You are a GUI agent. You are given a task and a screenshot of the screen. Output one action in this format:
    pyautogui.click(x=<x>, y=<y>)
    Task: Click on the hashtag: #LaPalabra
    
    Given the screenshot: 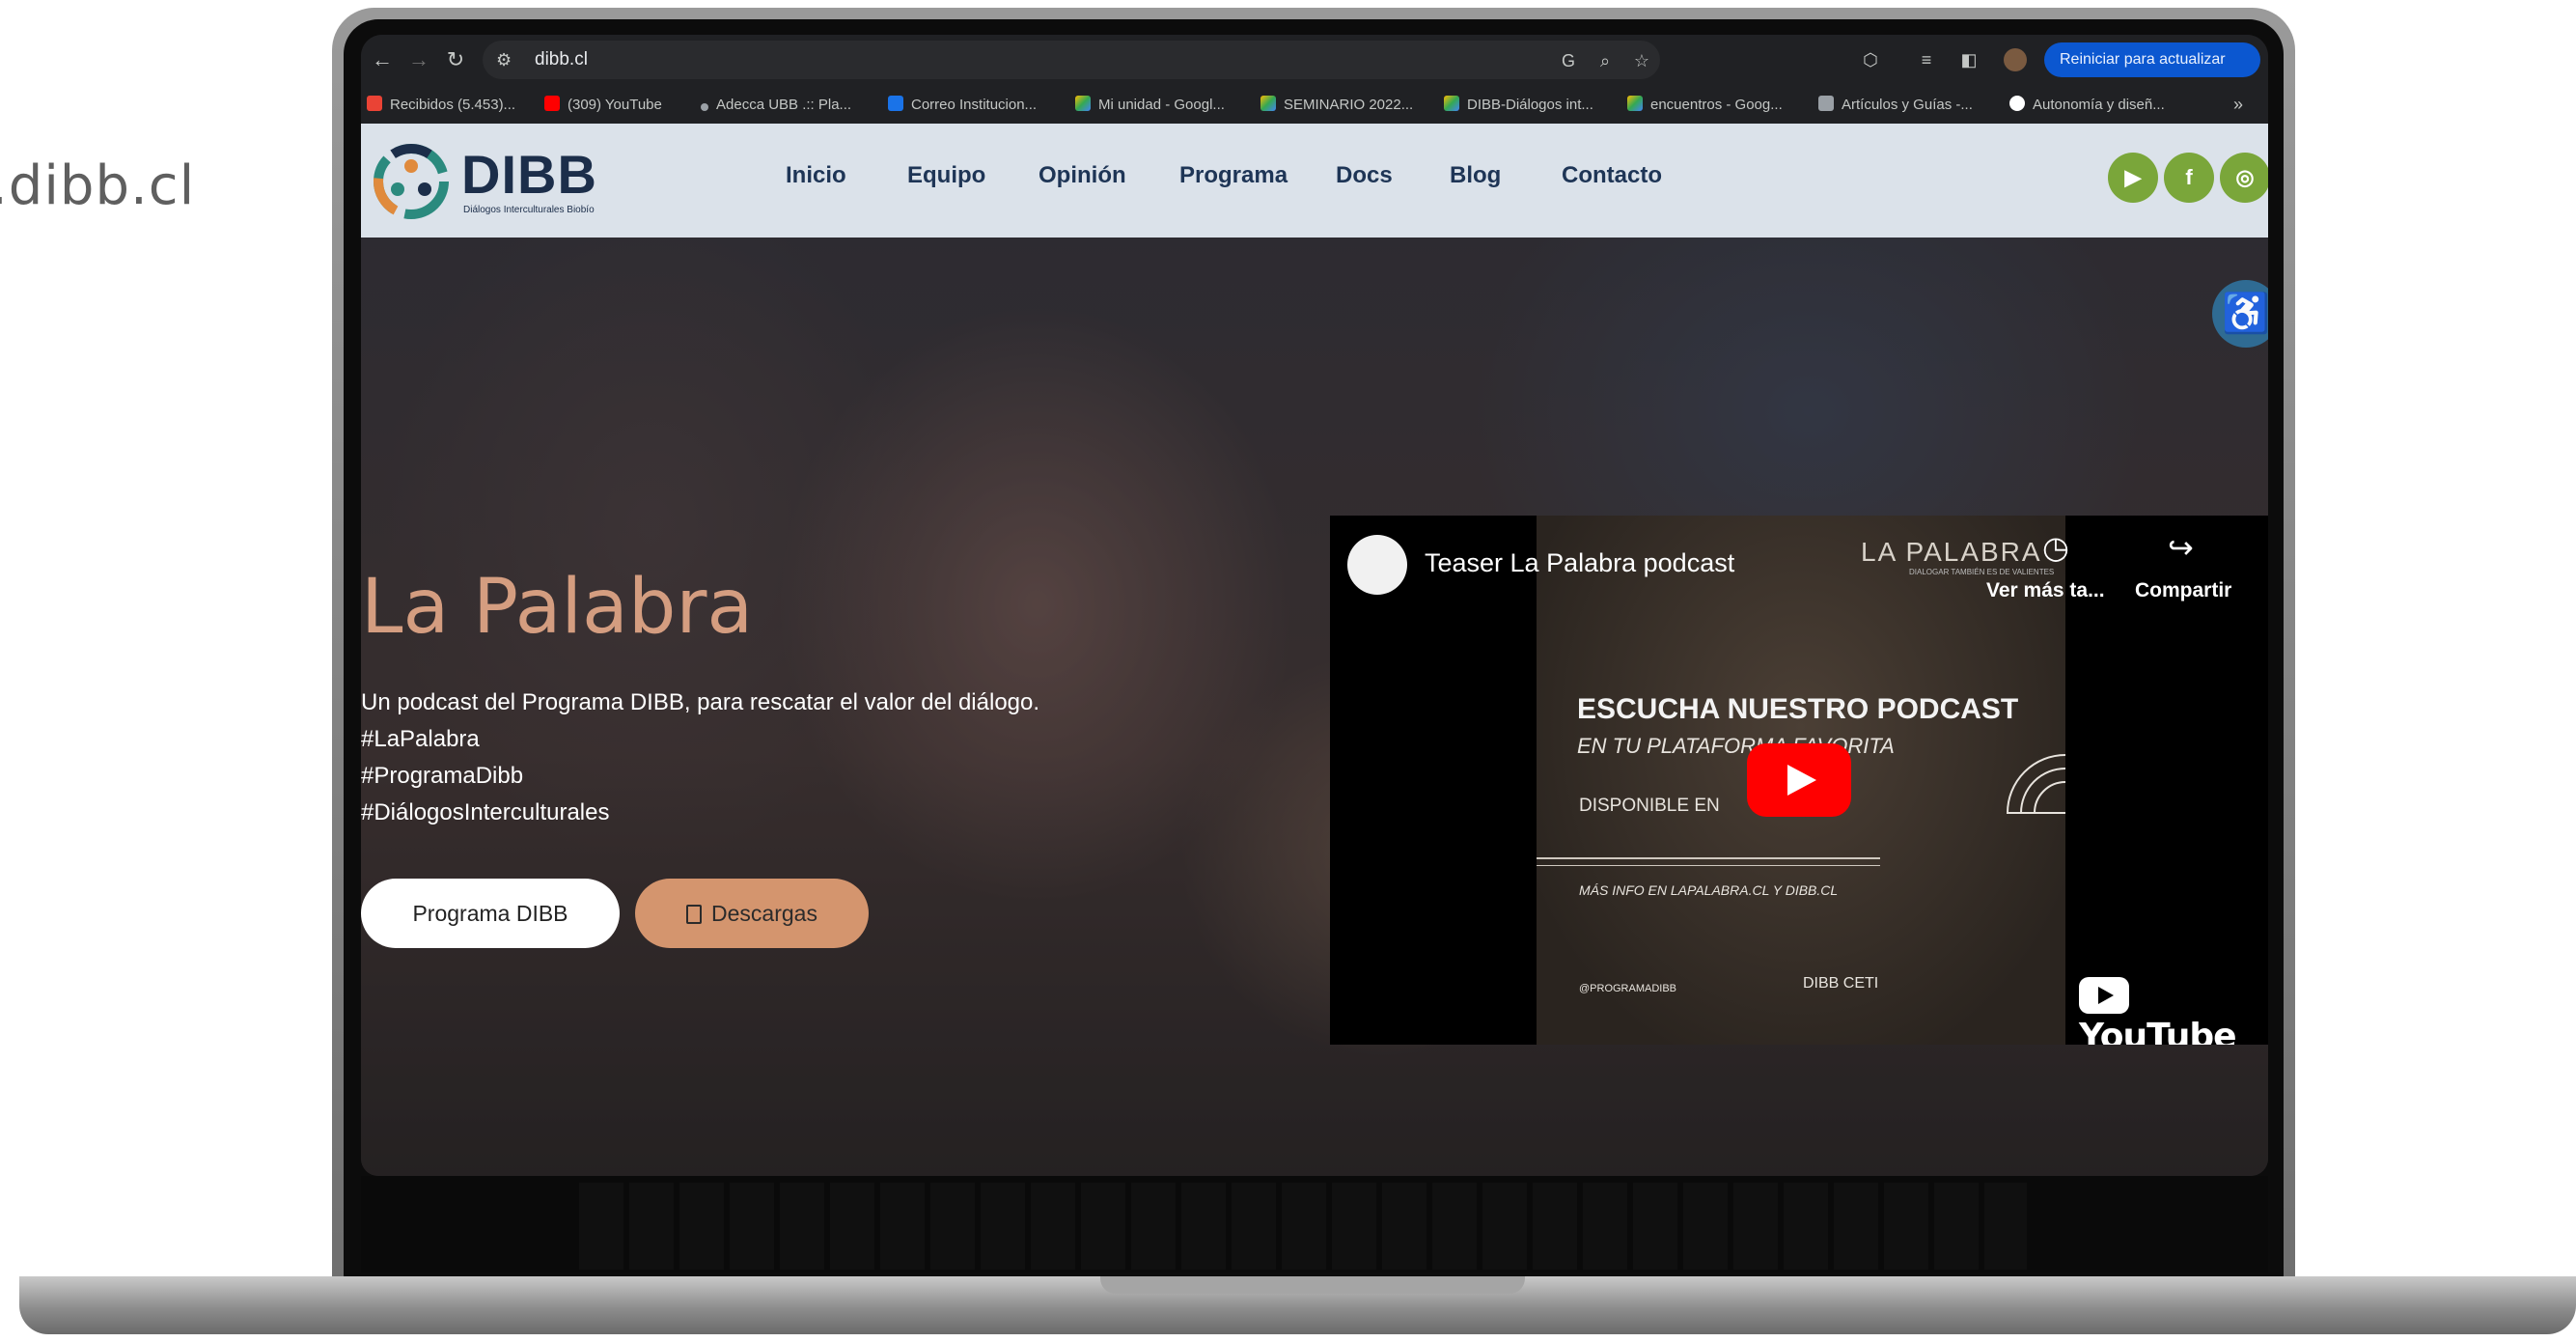 What is the action you would take?
    pyautogui.click(x=420, y=739)
    